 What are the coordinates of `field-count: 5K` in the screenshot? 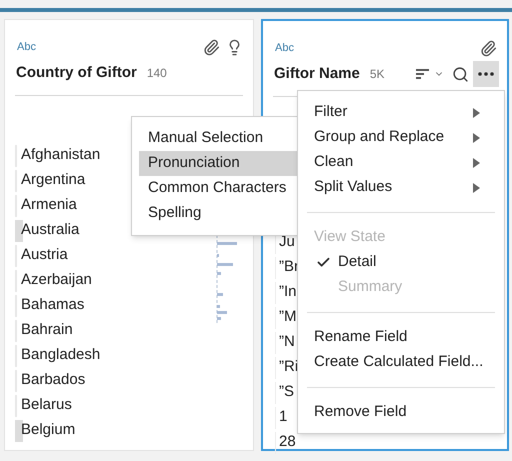 It's located at (377, 74).